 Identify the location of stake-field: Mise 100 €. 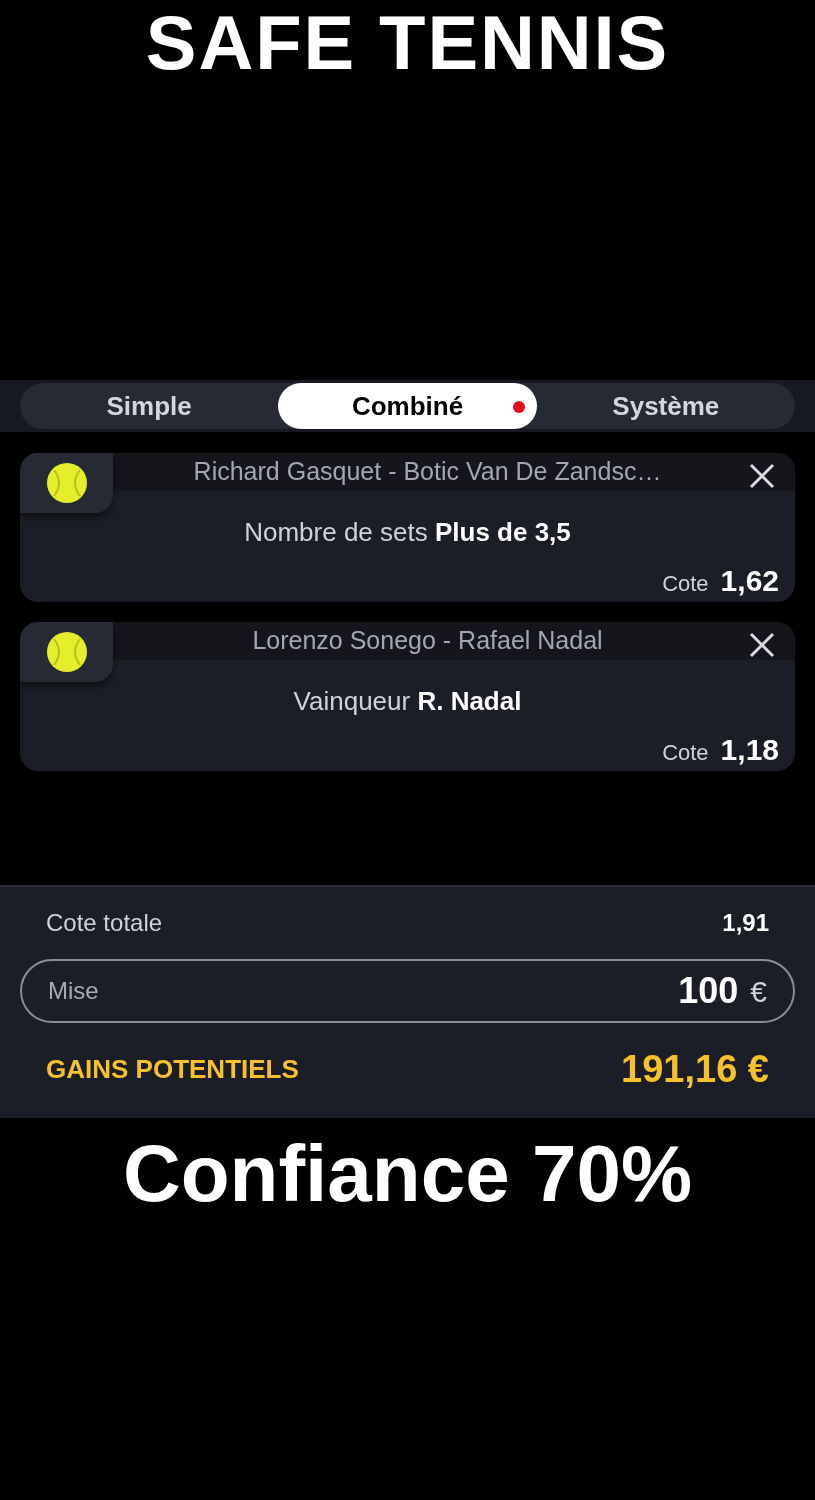
(407, 991).